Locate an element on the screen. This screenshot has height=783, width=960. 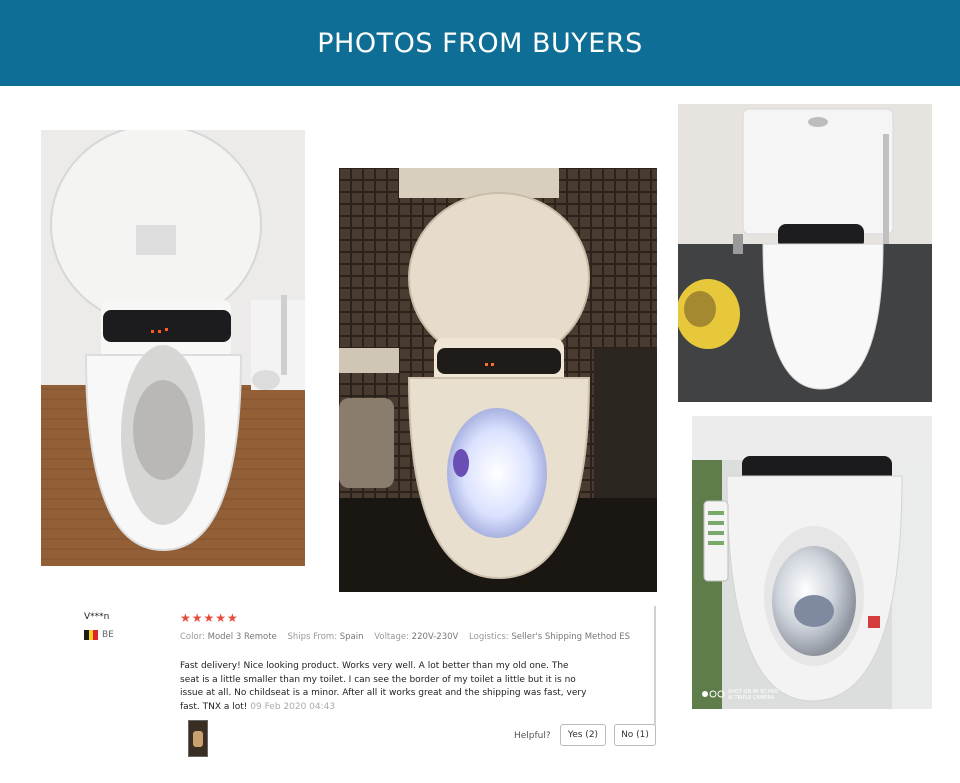
helpful-label: Helpful? is located at coordinates (532, 736).